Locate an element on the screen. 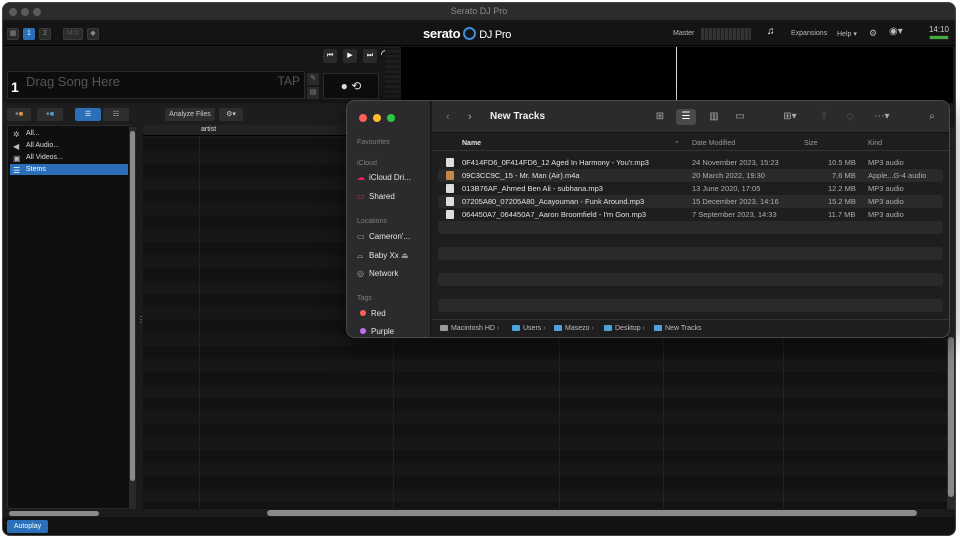 The image size is (960, 540). path-crumb: New Tracks is located at coordinates (678, 328).